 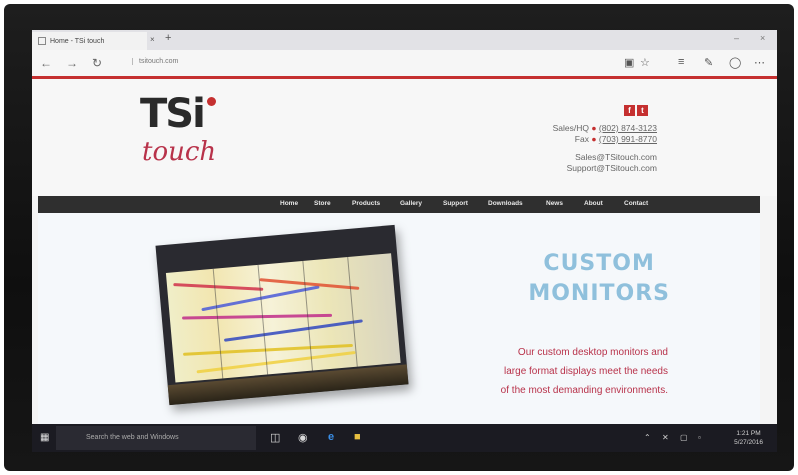 What do you see at coordinates (592, 352) in the screenshot?
I see `hero-text-line1: Our custom desktop monitors and` at bounding box center [592, 352].